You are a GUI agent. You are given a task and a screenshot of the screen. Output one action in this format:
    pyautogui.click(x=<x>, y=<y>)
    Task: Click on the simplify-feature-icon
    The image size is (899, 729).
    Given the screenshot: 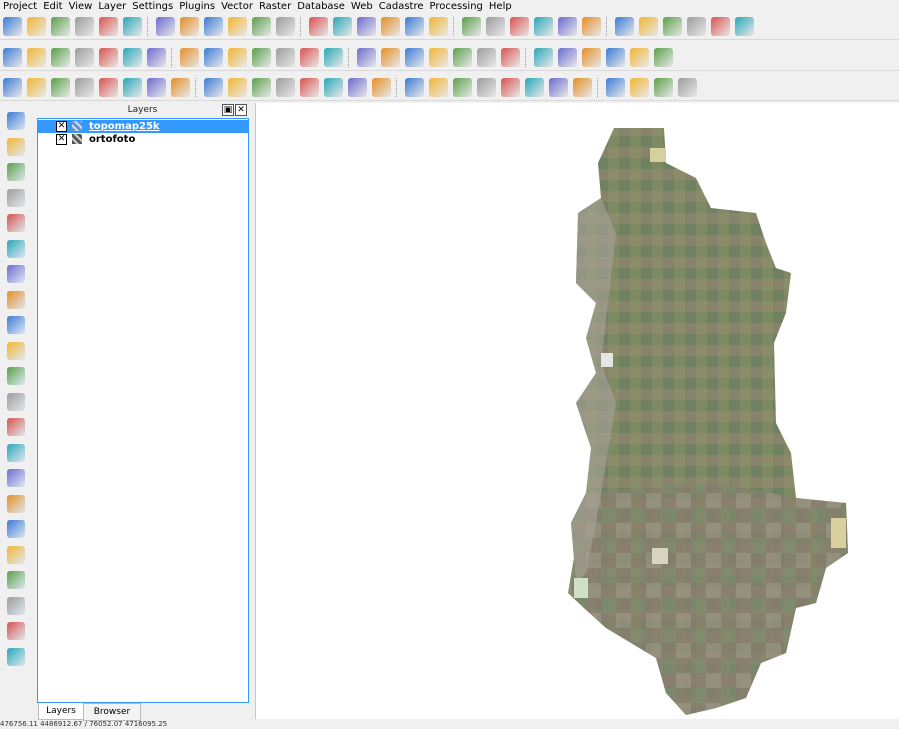 What is the action you would take?
    pyautogui.click(x=60, y=87)
    